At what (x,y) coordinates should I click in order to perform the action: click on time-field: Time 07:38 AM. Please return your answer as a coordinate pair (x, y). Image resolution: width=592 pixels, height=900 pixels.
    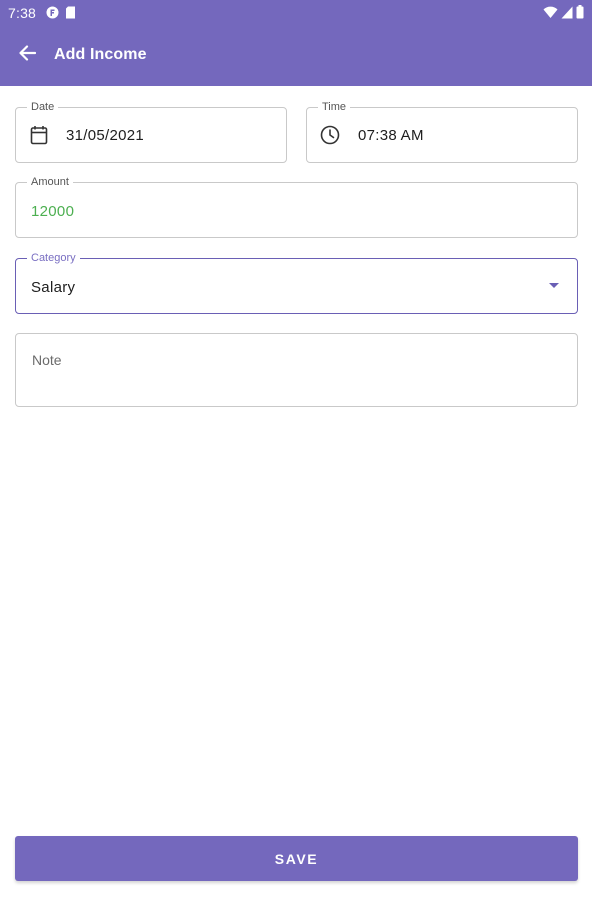
    Looking at the image, I should click on (442, 131).